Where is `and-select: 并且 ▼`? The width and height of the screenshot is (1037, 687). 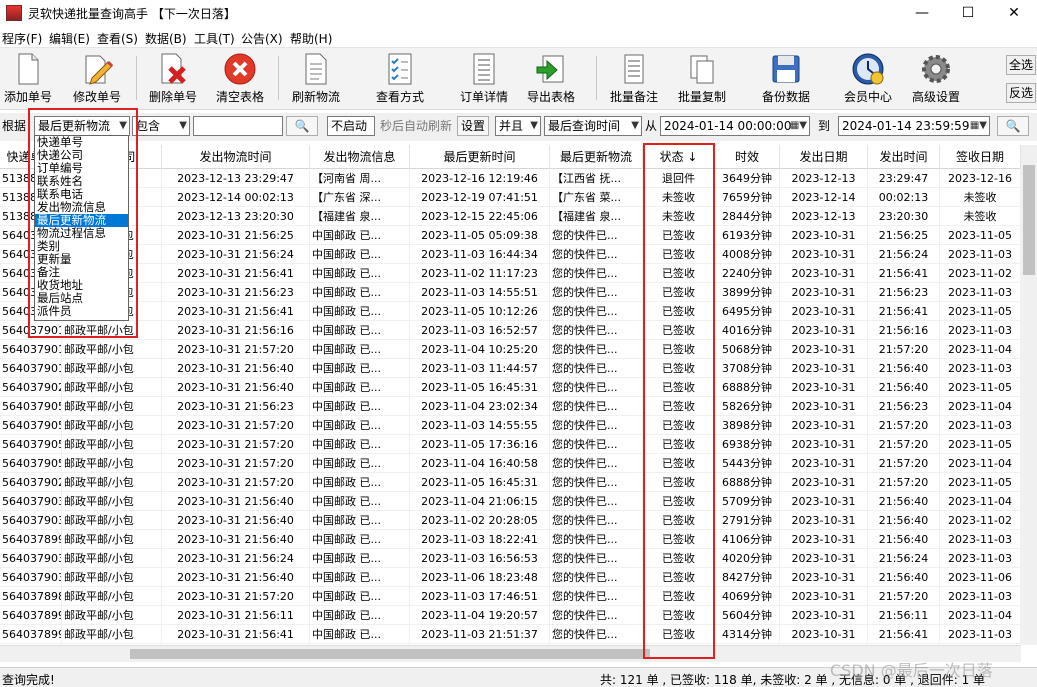
and-select: 并且 ▼ is located at coordinates (518, 126).